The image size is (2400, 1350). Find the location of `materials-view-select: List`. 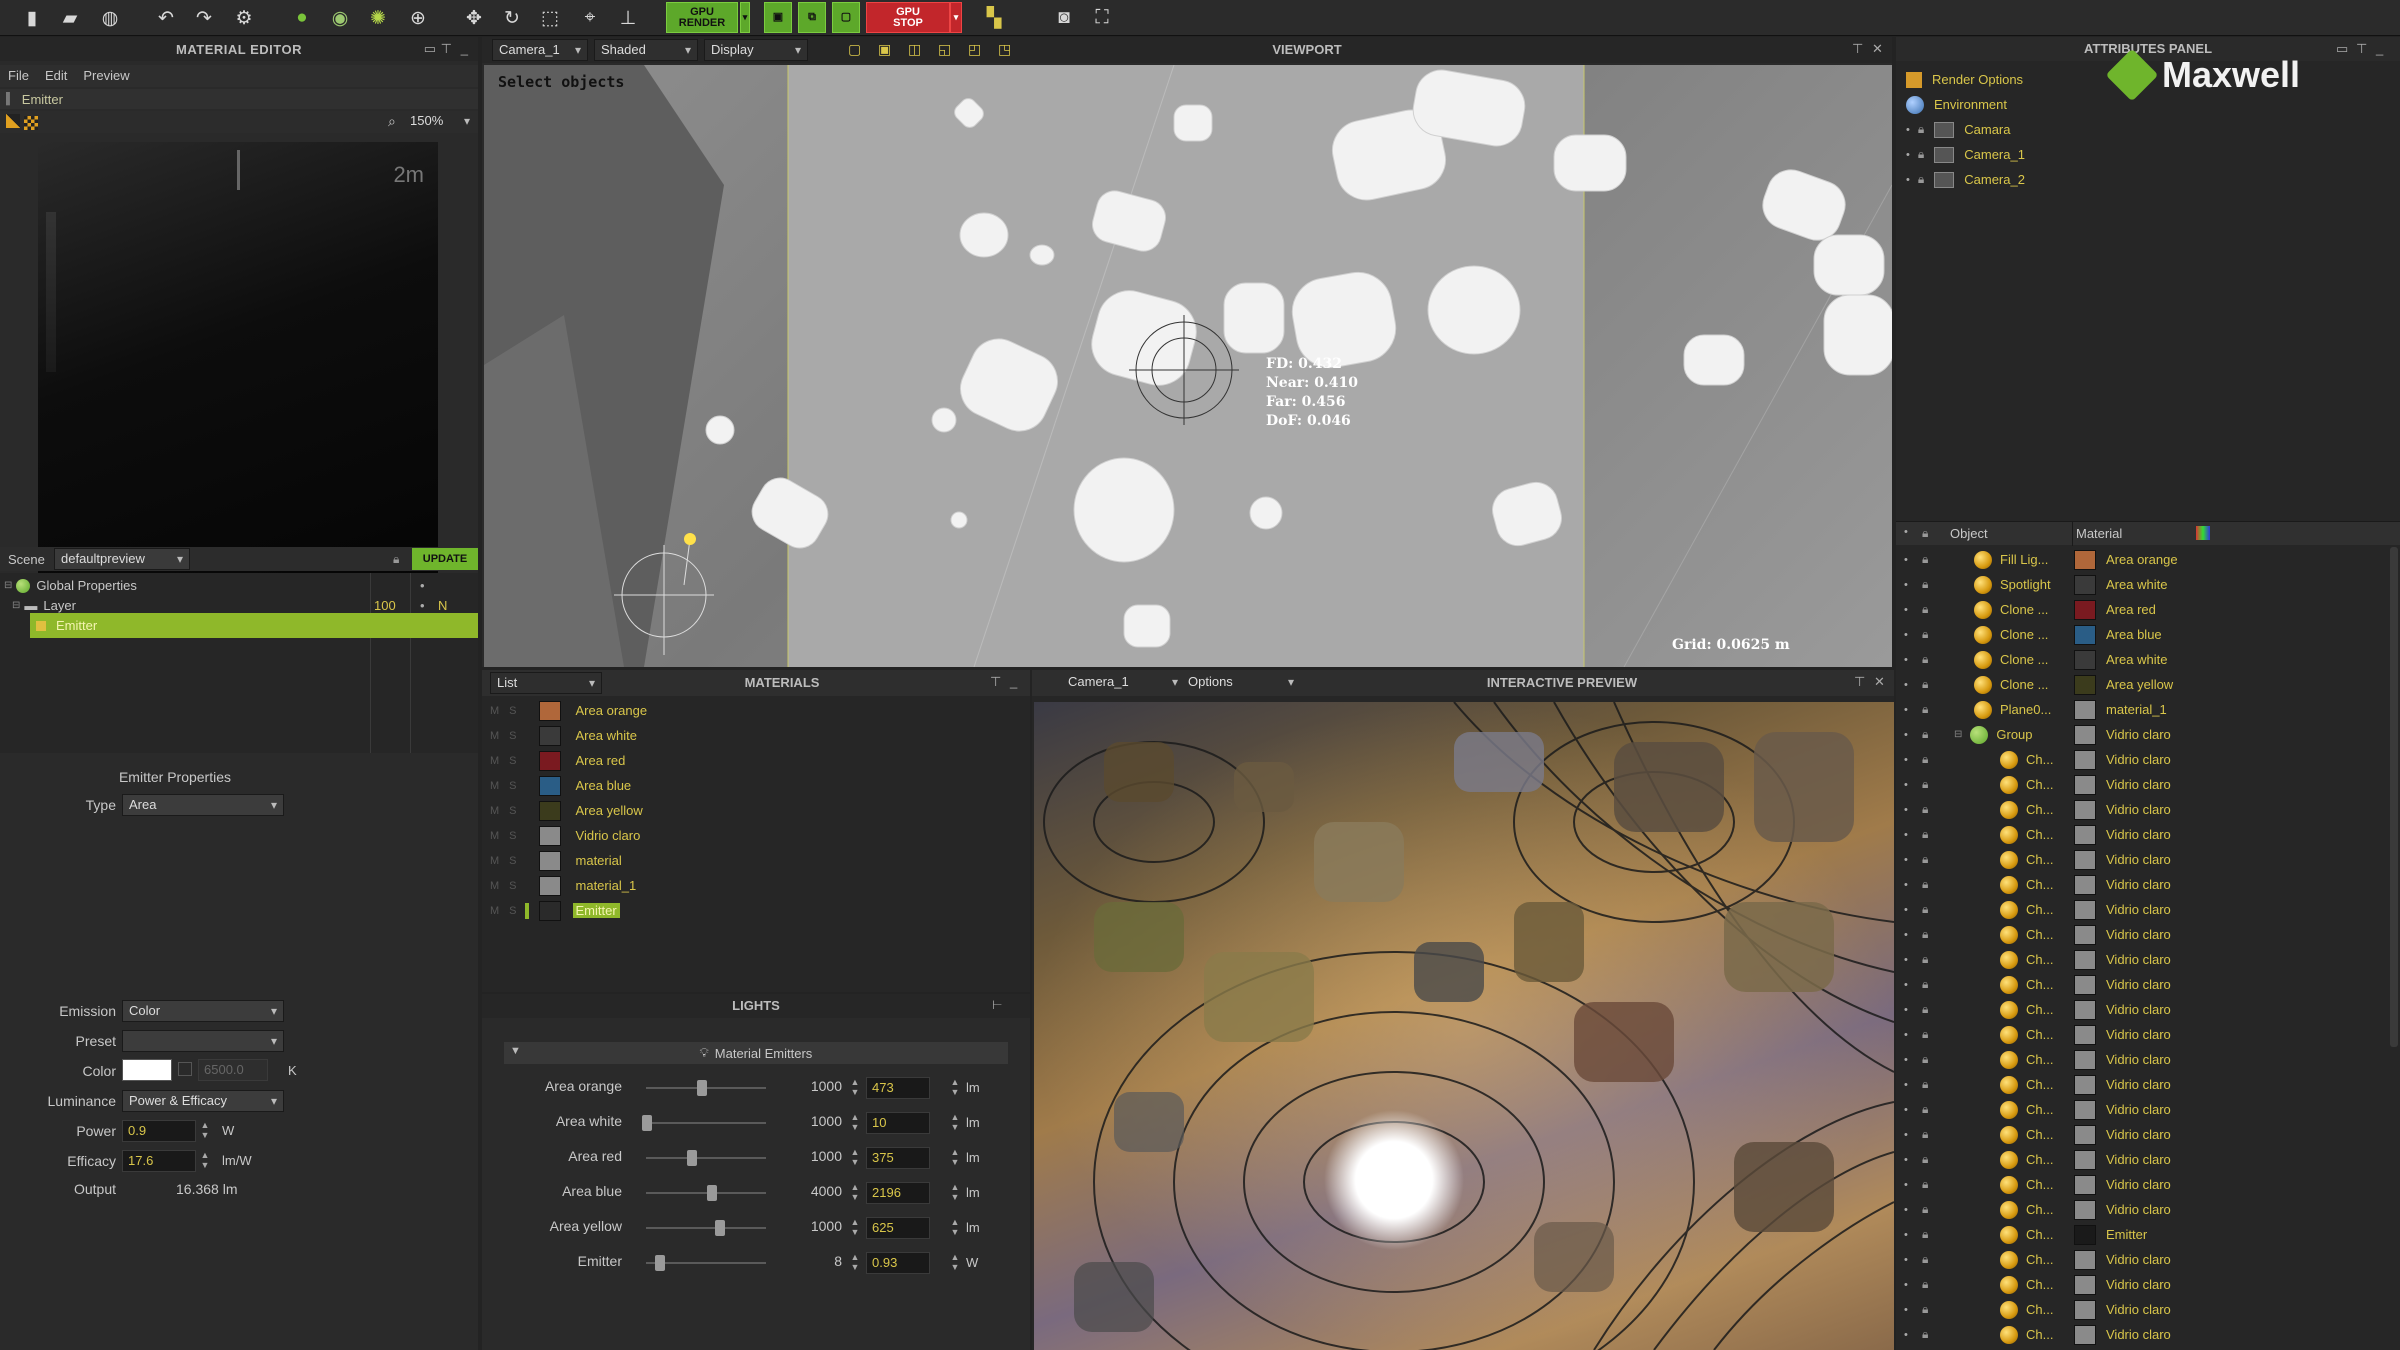

materials-view-select: List is located at coordinates (546, 683).